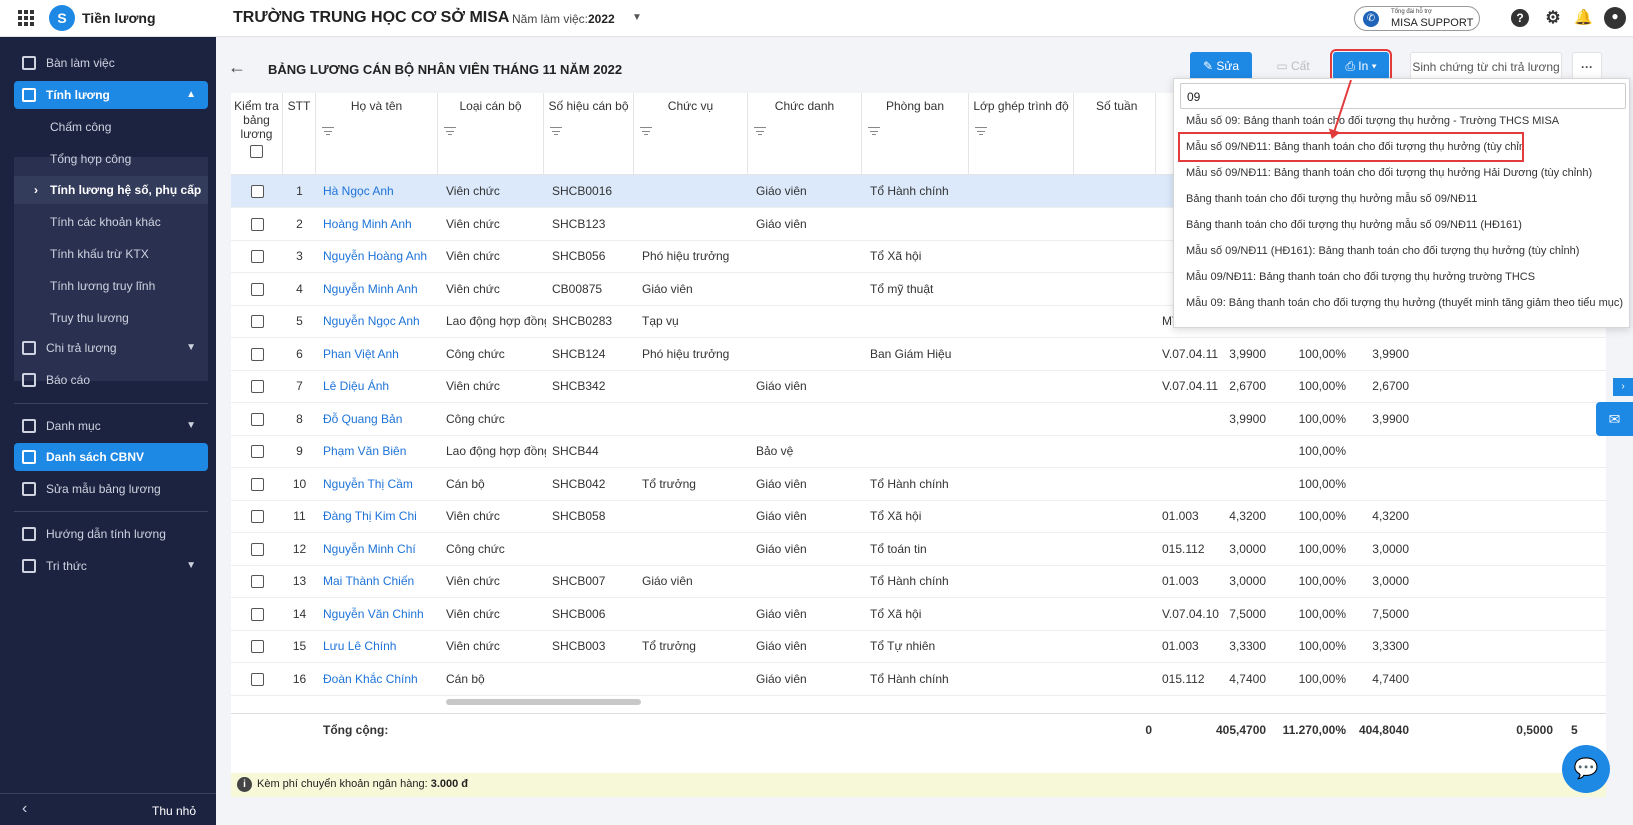 This screenshot has height=825, width=1633. Describe the element at coordinates (111, 534) in the screenshot. I see `sidebar-item-guide: Hướng dẫn tính lương` at that location.